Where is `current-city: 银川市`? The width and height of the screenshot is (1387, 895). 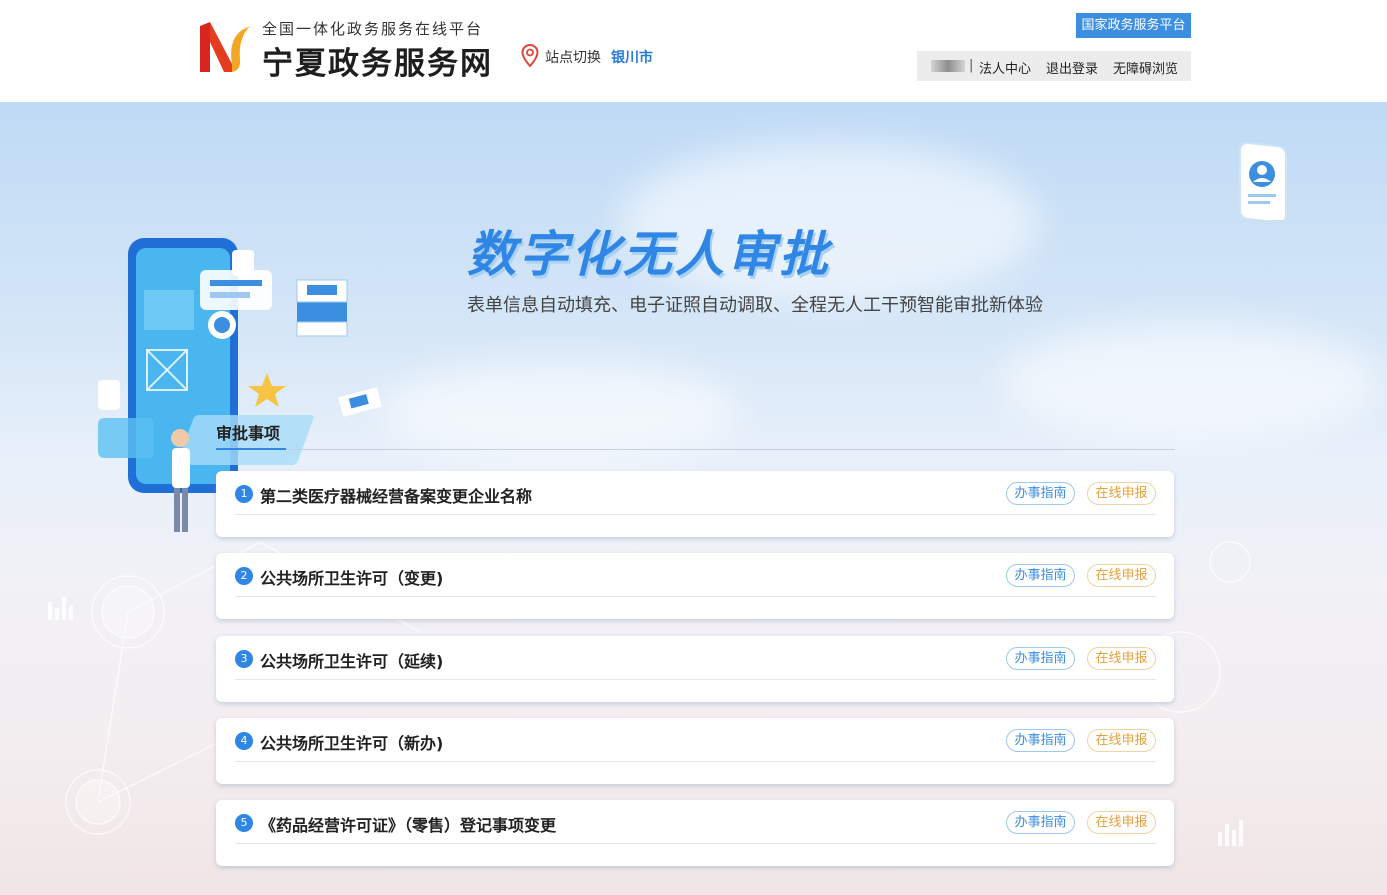 current-city: 银川市 is located at coordinates (632, 57).